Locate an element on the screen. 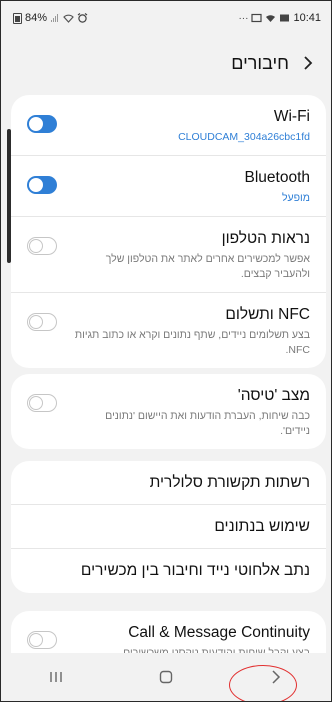  header: חיבורים is located at coordinates (166, 63).